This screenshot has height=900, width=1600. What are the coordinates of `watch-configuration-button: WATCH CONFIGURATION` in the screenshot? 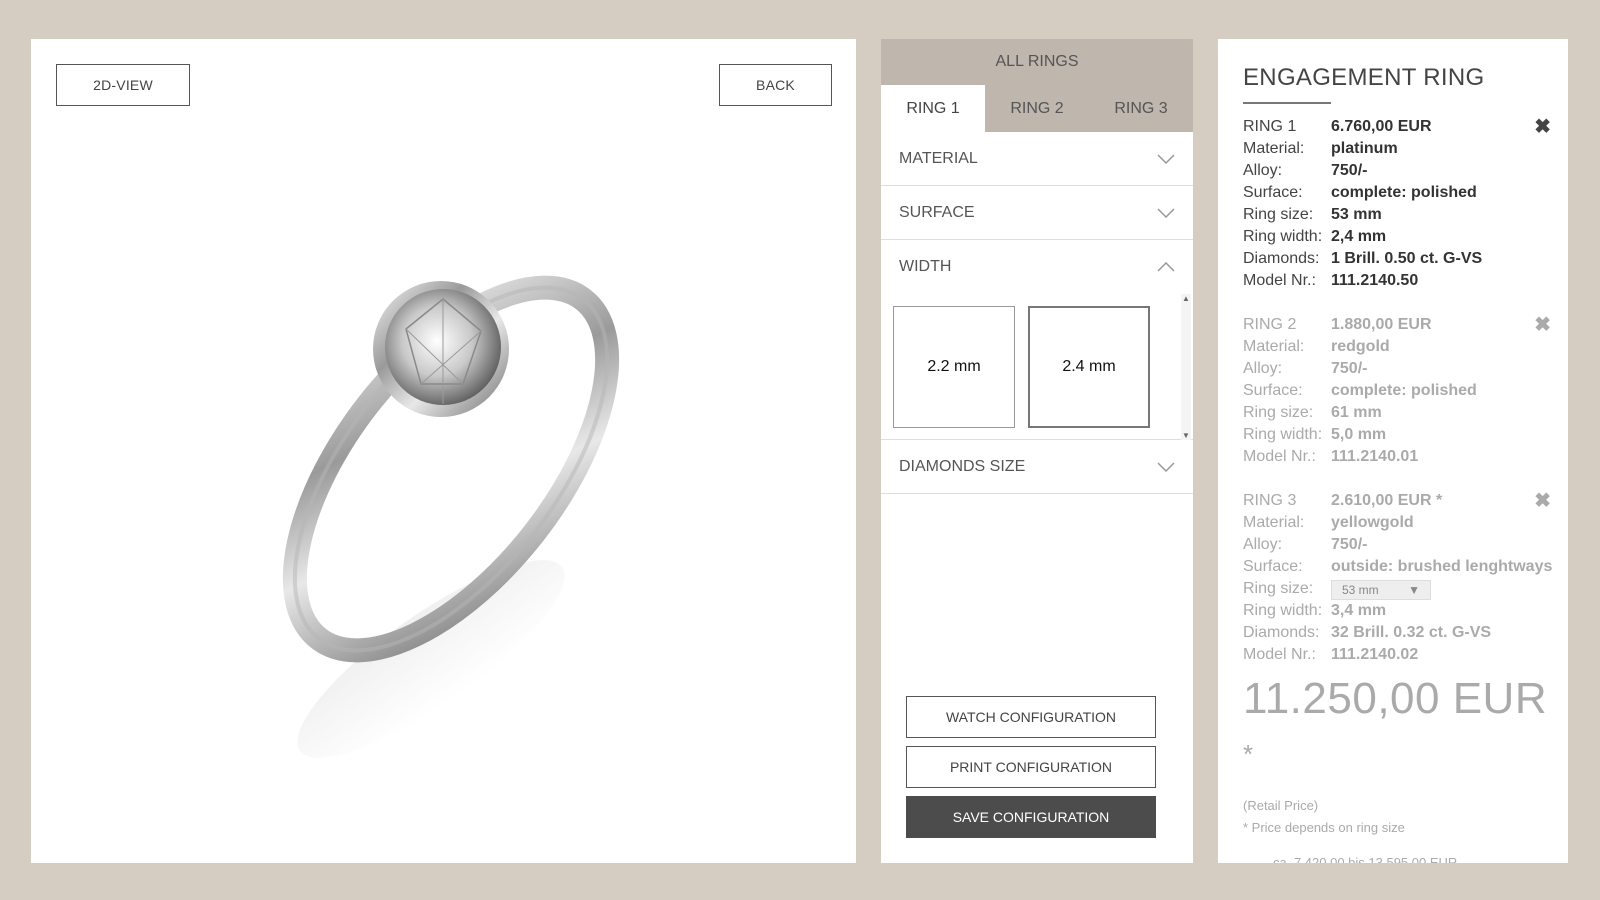 It's located at (1031, 717).